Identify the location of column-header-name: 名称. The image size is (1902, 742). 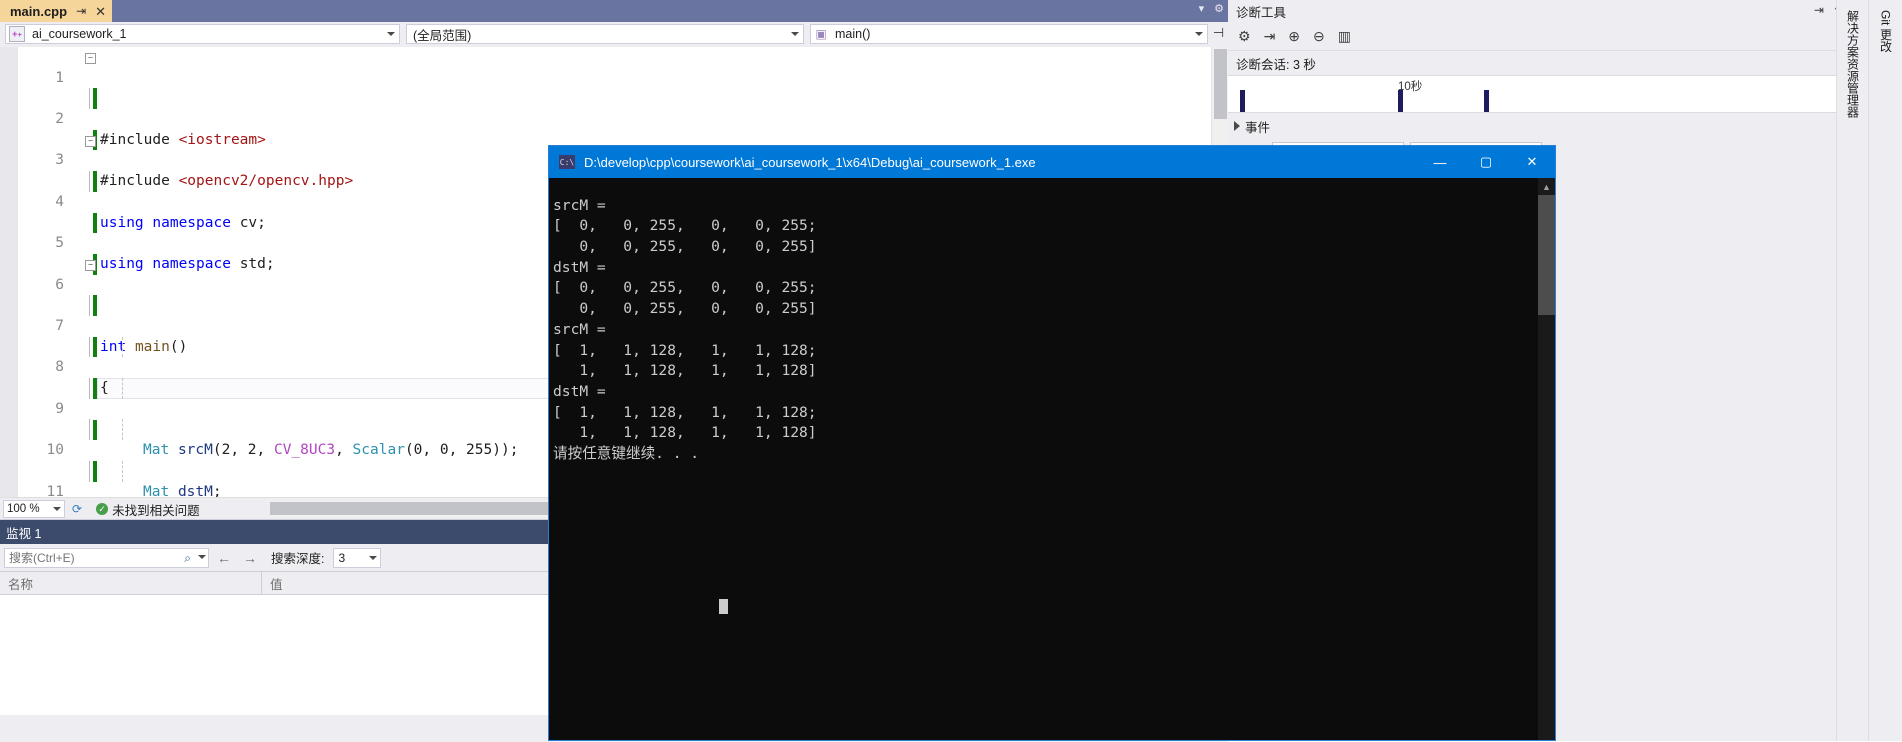
(131, 583).